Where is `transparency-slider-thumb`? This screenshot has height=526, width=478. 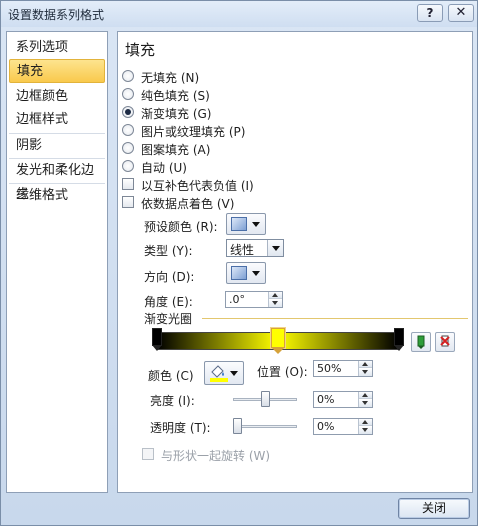 transparency-slider-thumb is located at coordinates (237, 426).